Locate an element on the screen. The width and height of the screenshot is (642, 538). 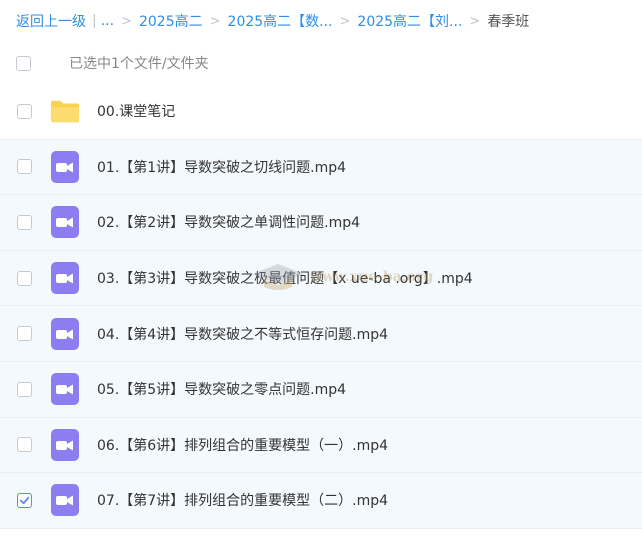
selection-header: 已选中1个文件/文件夹 is located at coordinates (321, 63).